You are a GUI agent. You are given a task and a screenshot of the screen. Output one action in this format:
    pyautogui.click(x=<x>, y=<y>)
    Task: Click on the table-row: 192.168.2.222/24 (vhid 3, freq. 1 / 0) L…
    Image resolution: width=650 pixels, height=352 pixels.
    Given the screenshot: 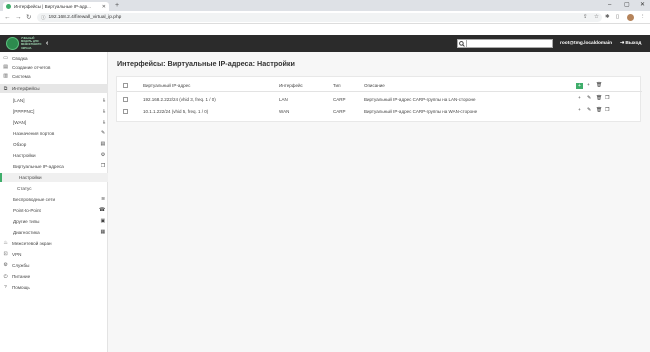 What is the action you would take?
    pyautogui.click(x=379, y=99)
    